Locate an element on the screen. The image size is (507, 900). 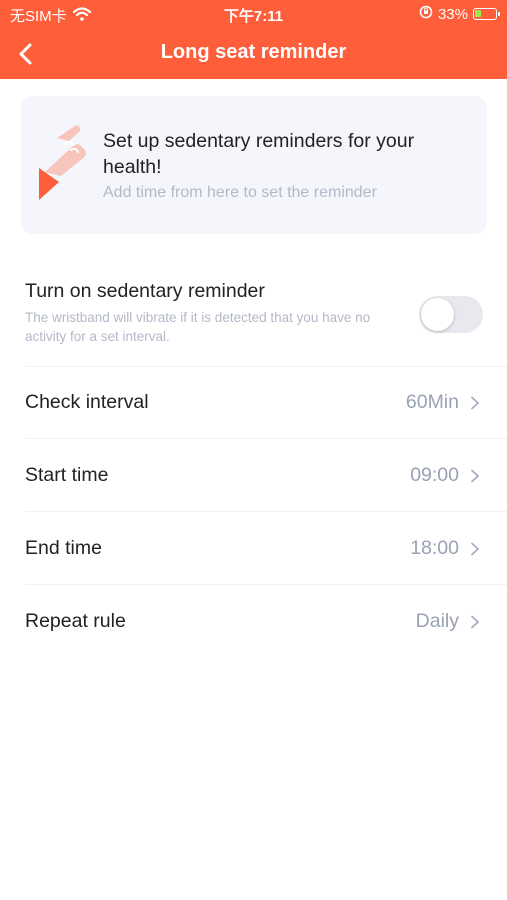
repeat-rule-label: Repeat rule is located at coordinates (75, 621).